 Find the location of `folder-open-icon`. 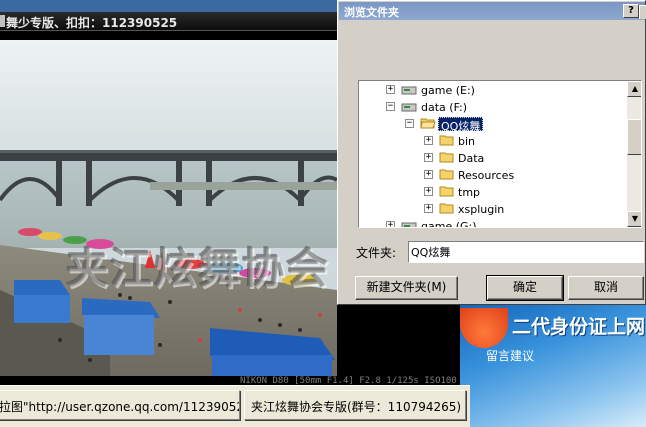

folder-open-icon is located at coordinates (428, 123).